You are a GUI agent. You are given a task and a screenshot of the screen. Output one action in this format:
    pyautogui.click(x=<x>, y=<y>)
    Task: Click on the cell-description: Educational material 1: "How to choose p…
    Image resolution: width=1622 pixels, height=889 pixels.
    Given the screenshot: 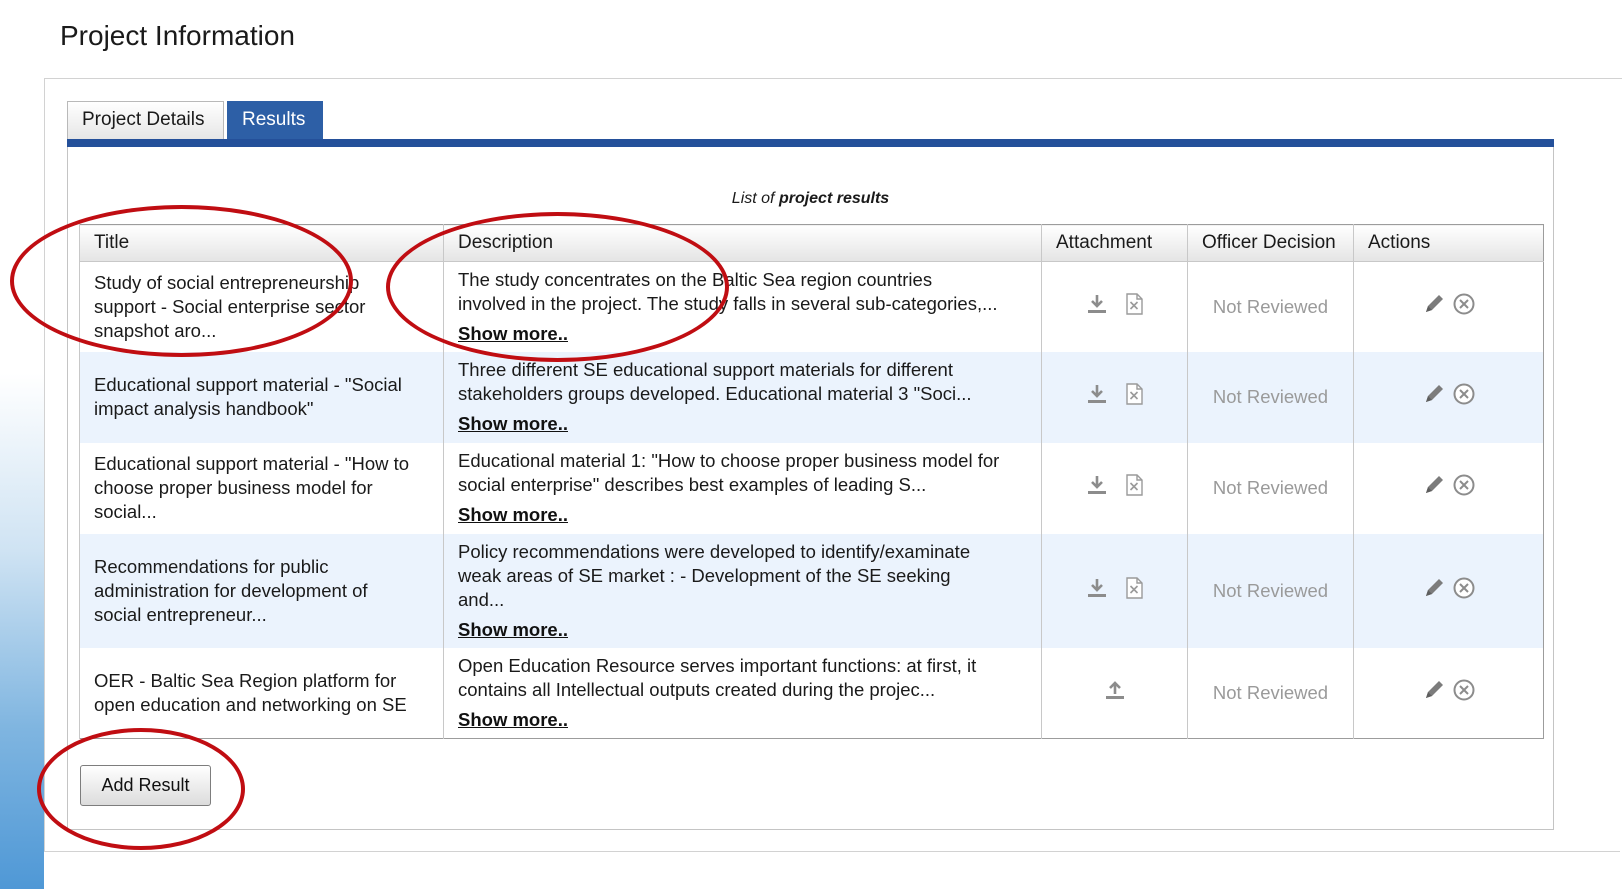 What is the action you would take?
    pyautogui.click(x=742, y=488)
    